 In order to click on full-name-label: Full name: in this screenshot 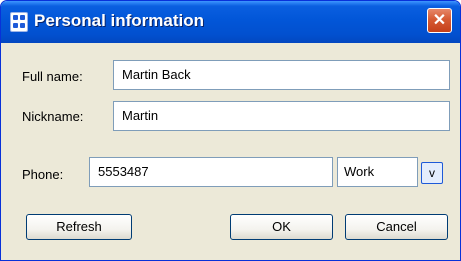, I will do `click(52, 76)`.